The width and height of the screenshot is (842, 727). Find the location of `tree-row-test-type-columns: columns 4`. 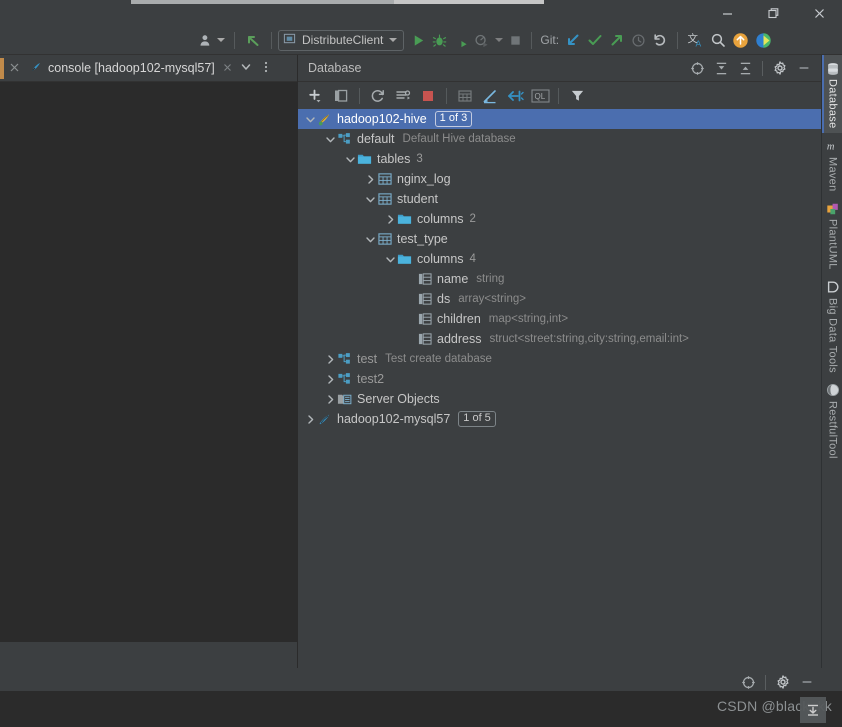

tree-row-test-type-columns: columns 4 is located at coordinates (559, 259).